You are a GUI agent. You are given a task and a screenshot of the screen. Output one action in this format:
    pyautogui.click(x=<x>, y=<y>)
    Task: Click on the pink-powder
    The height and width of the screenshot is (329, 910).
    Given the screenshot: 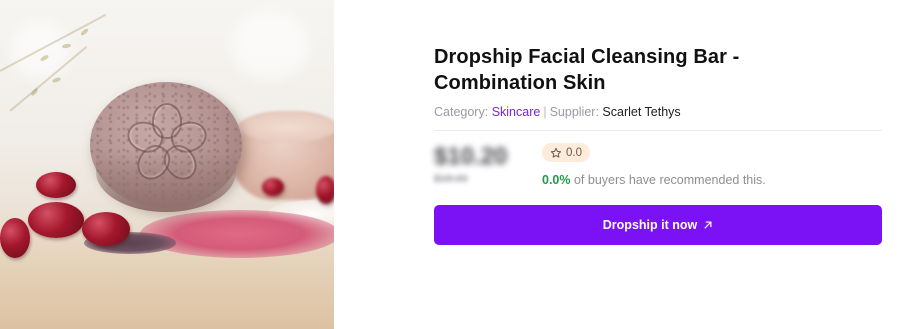 What is the action you would take?
    pyautogui.click(x=237, y=234)
    